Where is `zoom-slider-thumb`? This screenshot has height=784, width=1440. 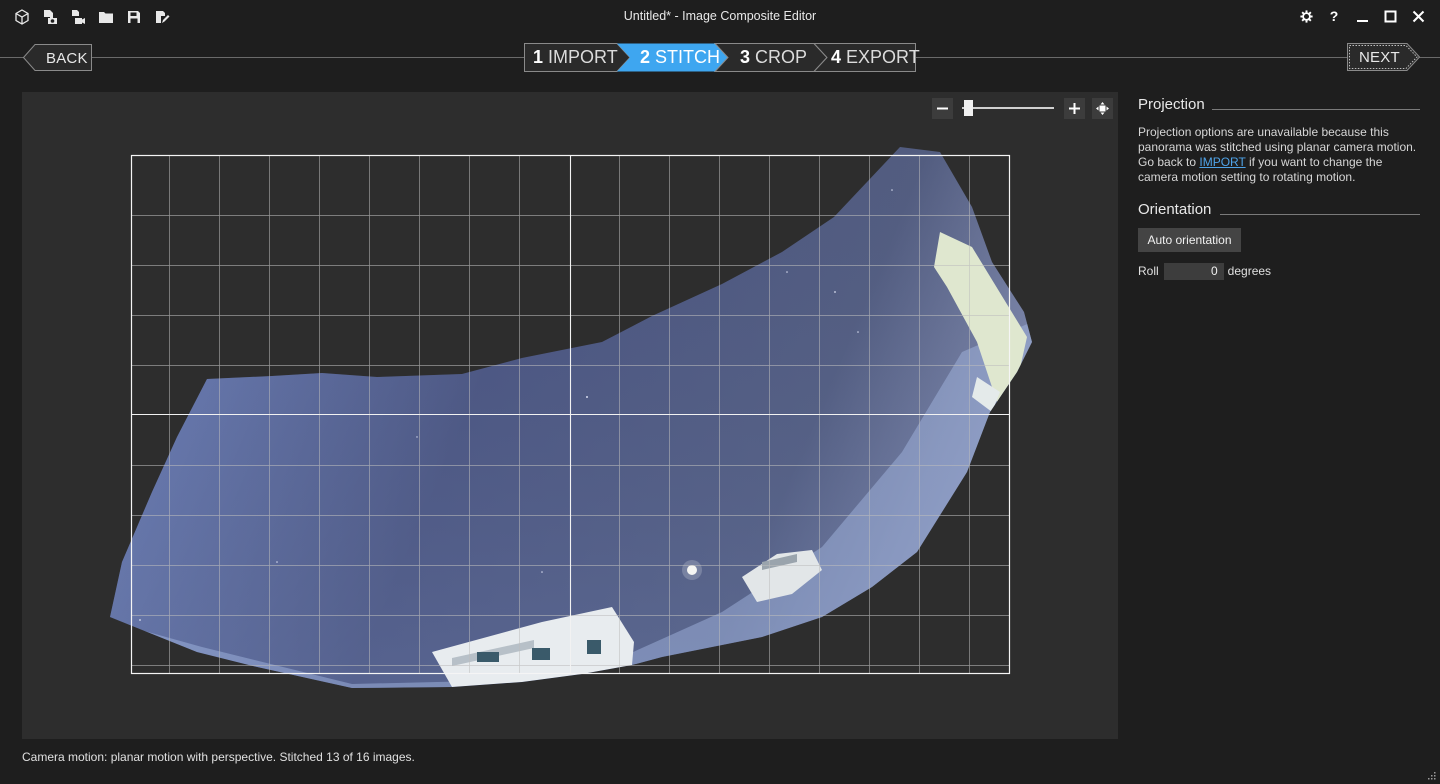 zoom-slider-thumb is located at coordinates (969, 108).